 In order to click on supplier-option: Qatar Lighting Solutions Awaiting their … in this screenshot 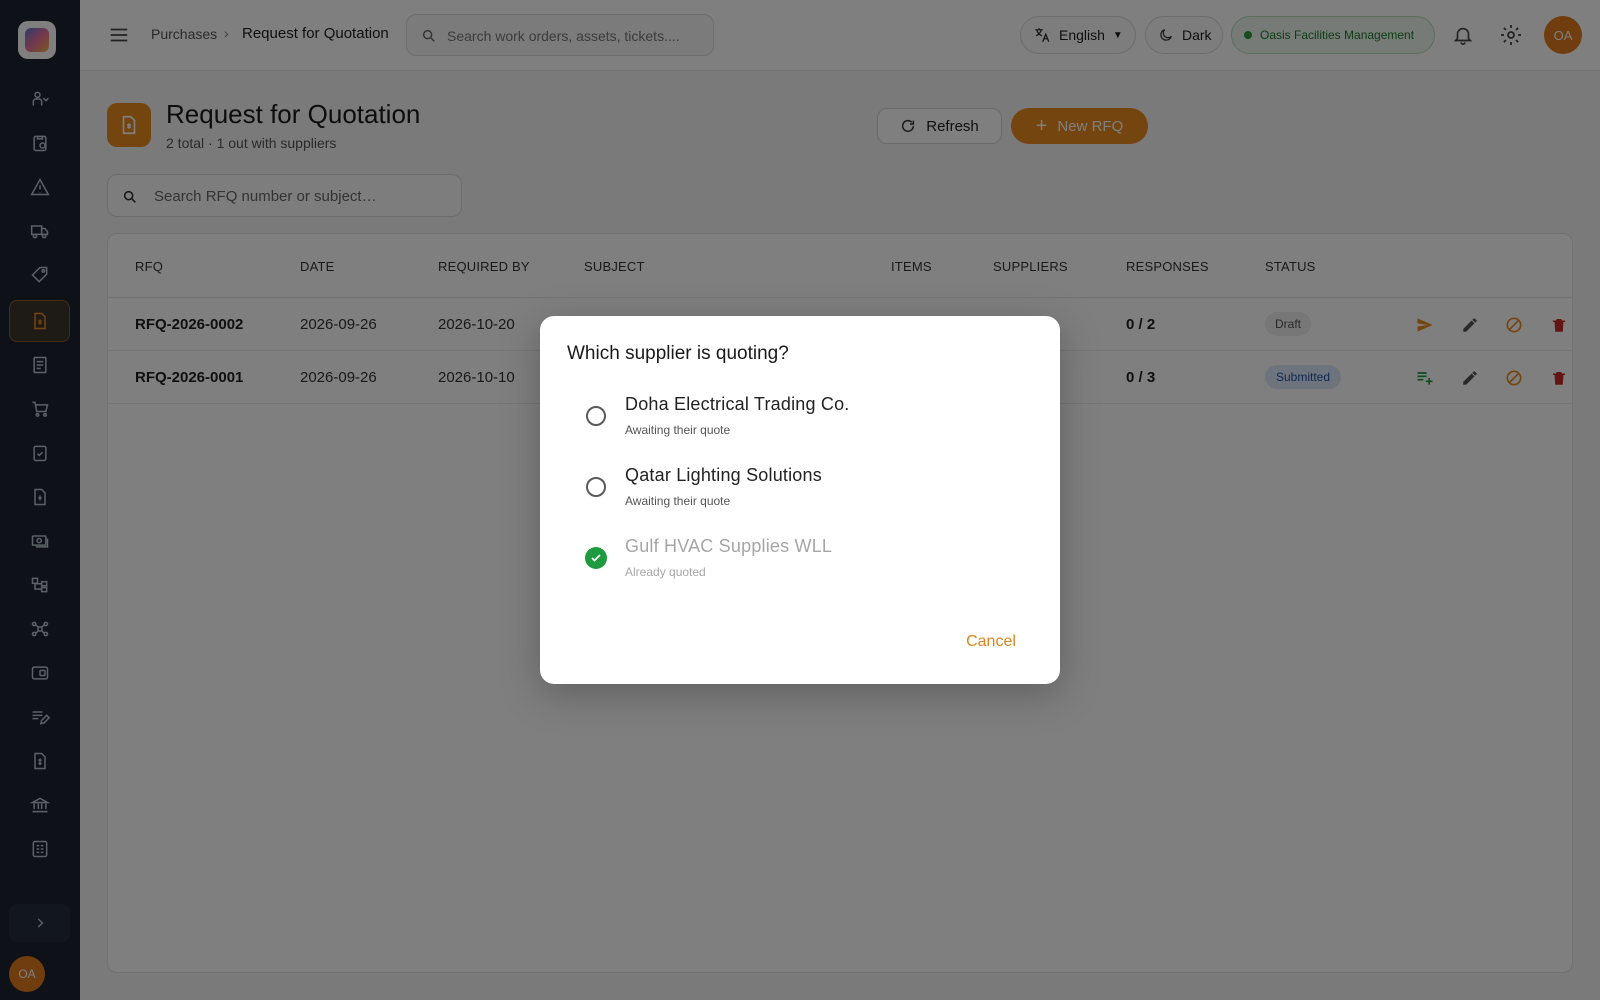, I will do `click(800, 492)`.